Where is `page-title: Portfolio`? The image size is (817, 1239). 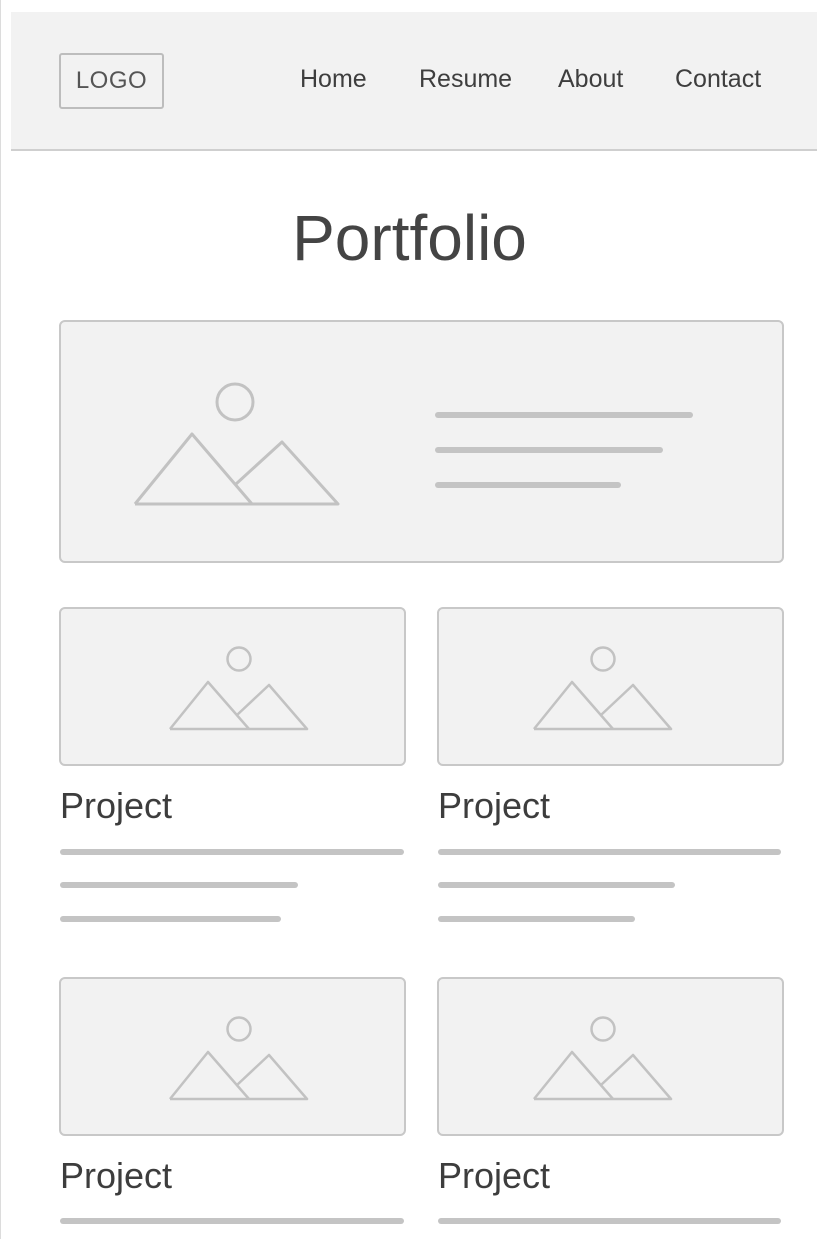 page-title: Portfolio is located at coordinates (409, 238).